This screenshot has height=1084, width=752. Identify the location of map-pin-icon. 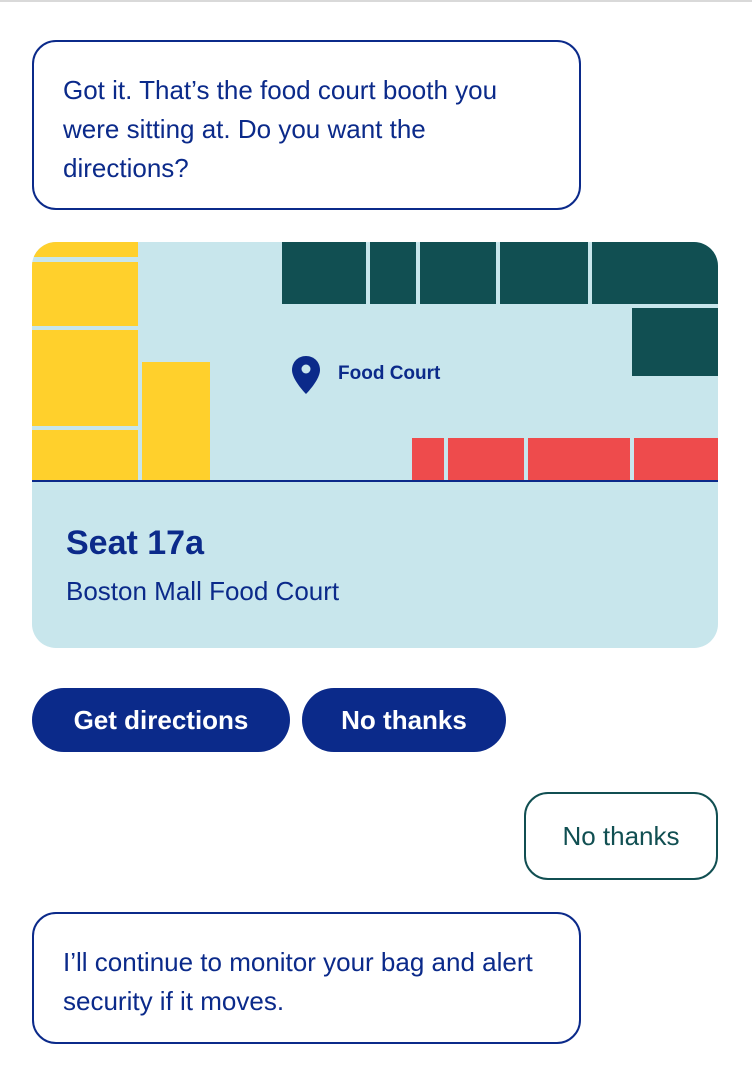
(306, 375).